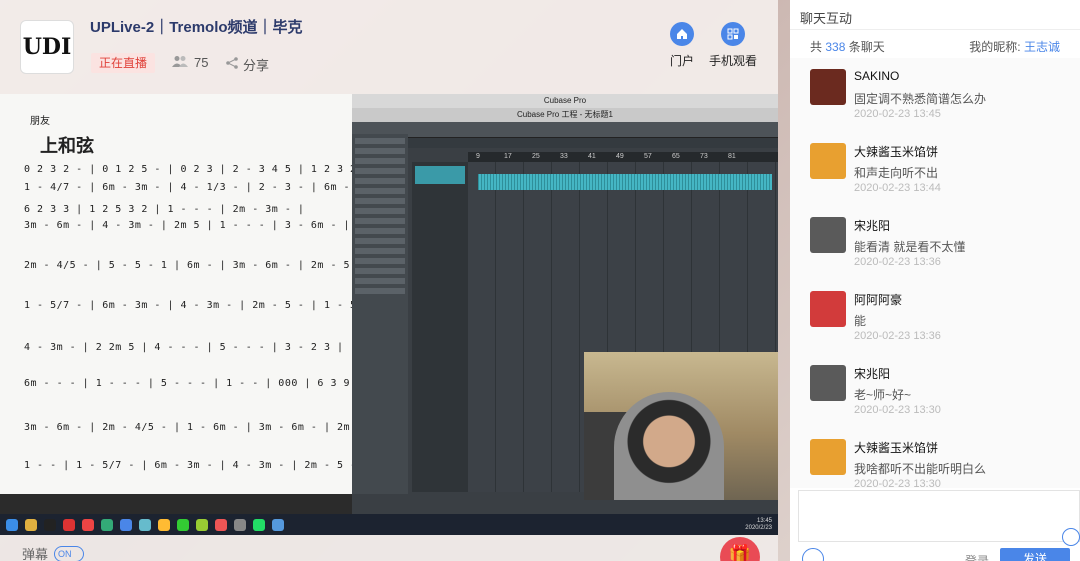 This screenshot has height=561, width=1080. I want to click on chat-message: 宋兆阳 能看清 就是看不太懂 2020-02-23 13:36, so click(935, 243).